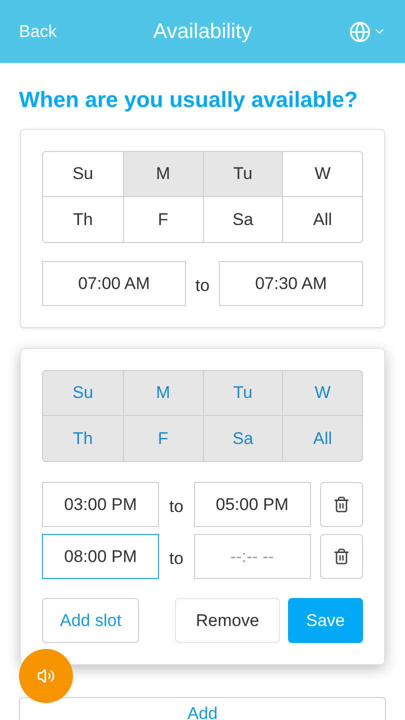  Describe the element at coordinates (252, 504) in the screenshot. I see `time-field: 05:00 PM` at that location.